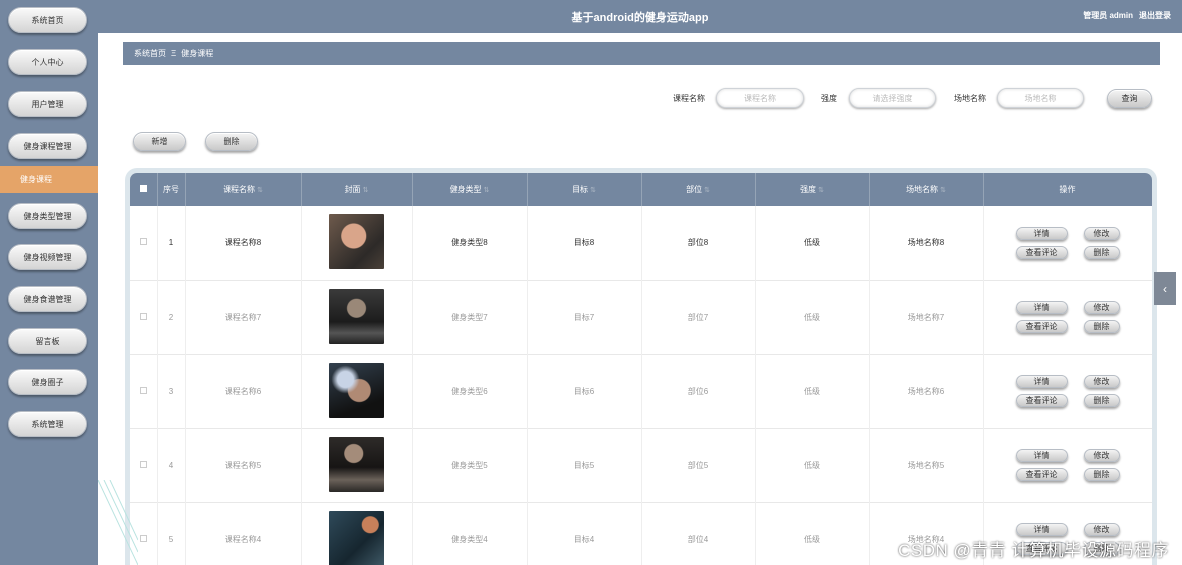 This screenshot has width=1182, height=565. I want to click on cell-name: 课程名称7, so click(243, 317).